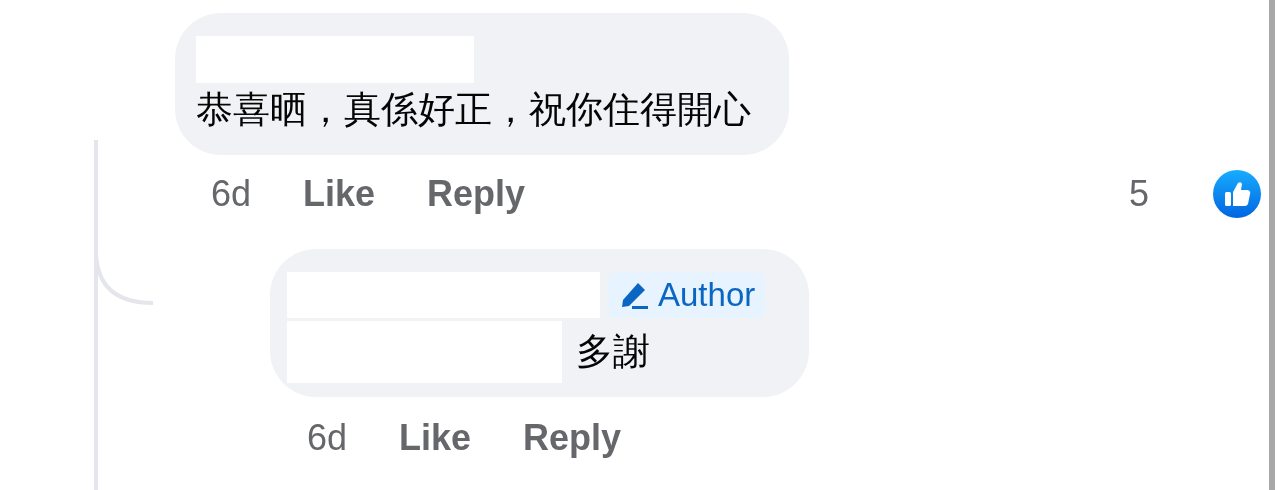 The height and width of the screenshot is (490, 1284). I want to click on reply-text: 多謝, so click(613, 352).